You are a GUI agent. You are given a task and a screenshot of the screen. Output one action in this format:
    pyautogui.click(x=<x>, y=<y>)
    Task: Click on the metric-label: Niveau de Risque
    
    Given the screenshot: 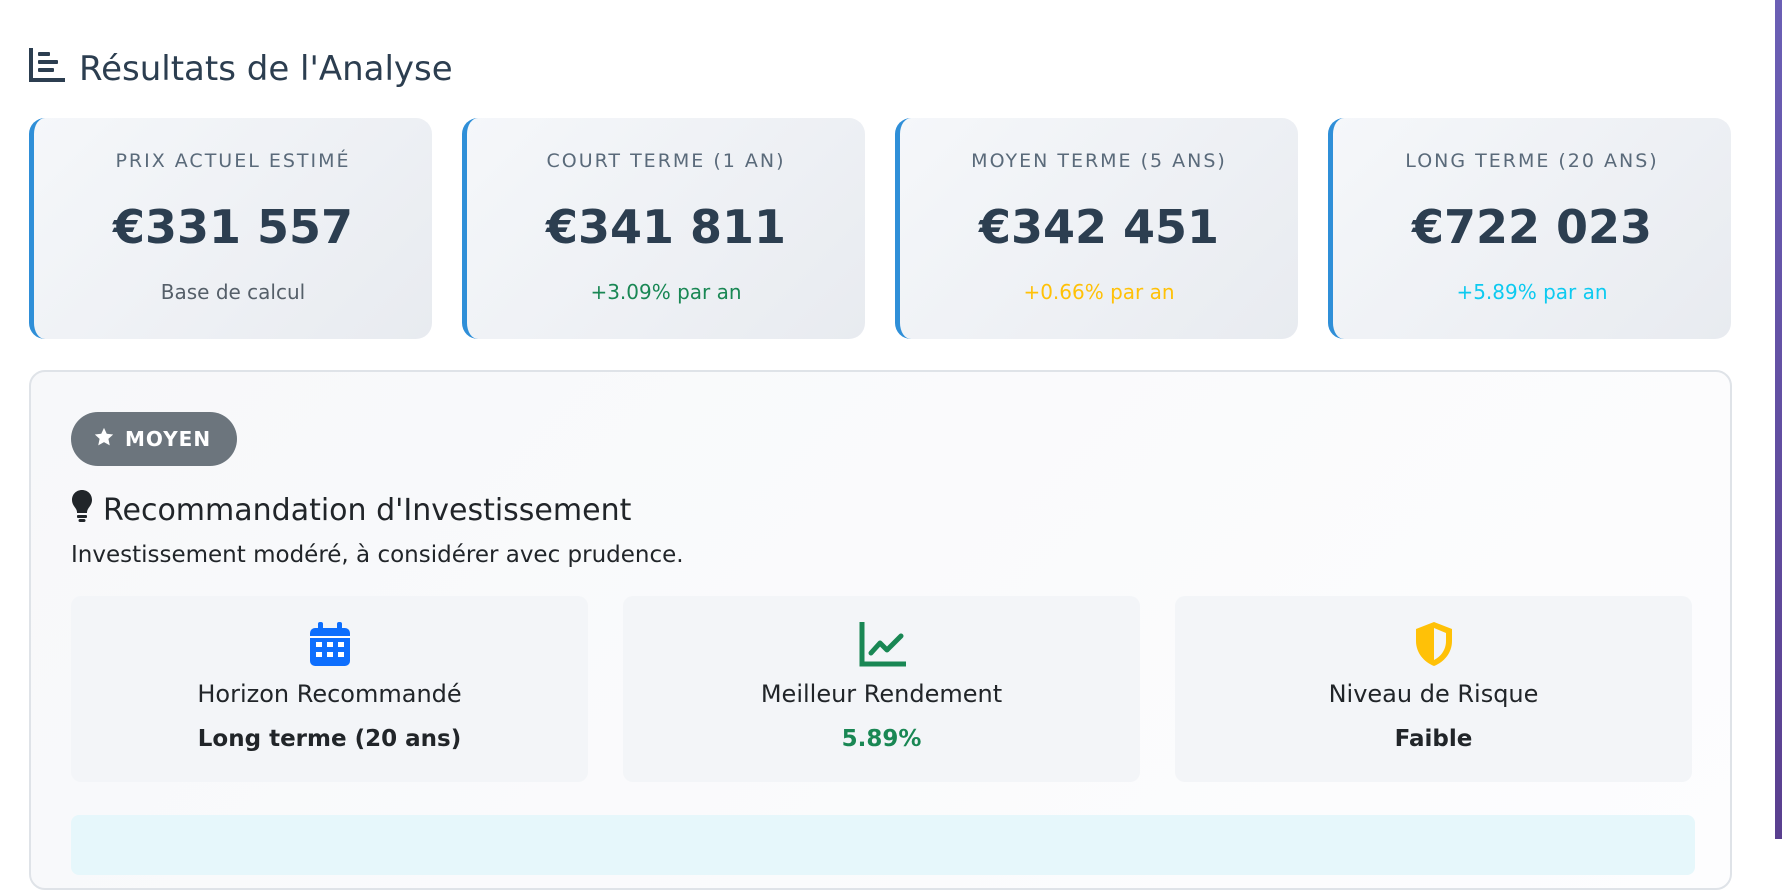 What is the action you would take?
    pyautogui.click(x=1433, y=694)
    